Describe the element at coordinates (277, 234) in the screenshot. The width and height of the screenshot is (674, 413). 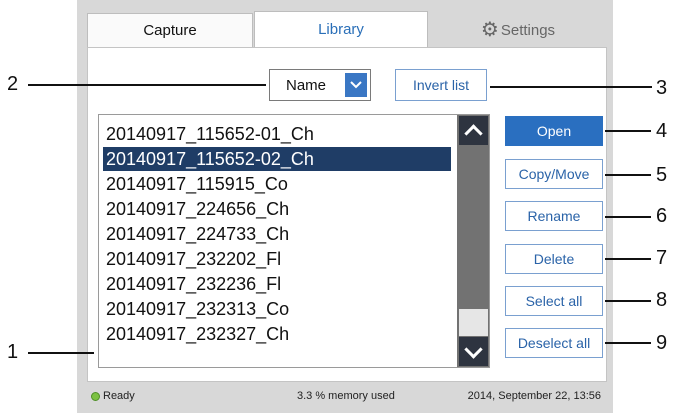
I see `list-item: 20140917_224733_Ch` at that location.